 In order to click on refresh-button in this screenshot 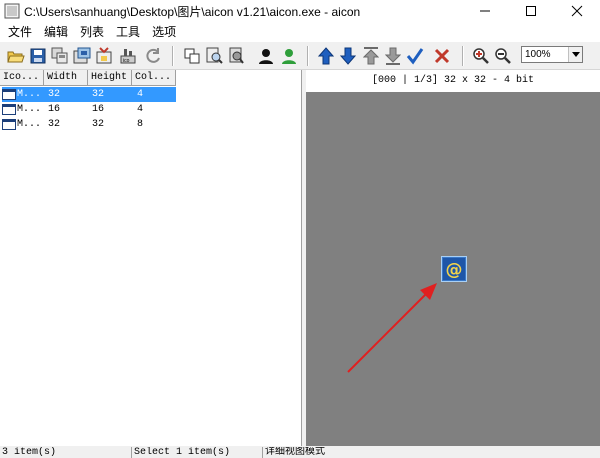, I will do `click(153, 56)`.